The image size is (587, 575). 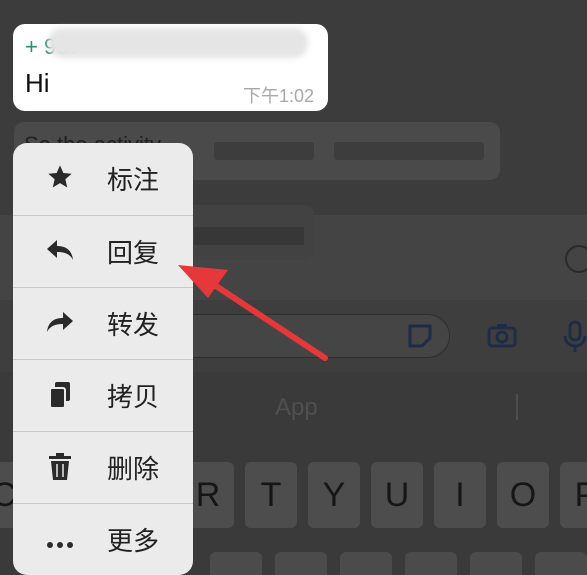 I want to click on sticker-icon, so click(x=420, y=335).